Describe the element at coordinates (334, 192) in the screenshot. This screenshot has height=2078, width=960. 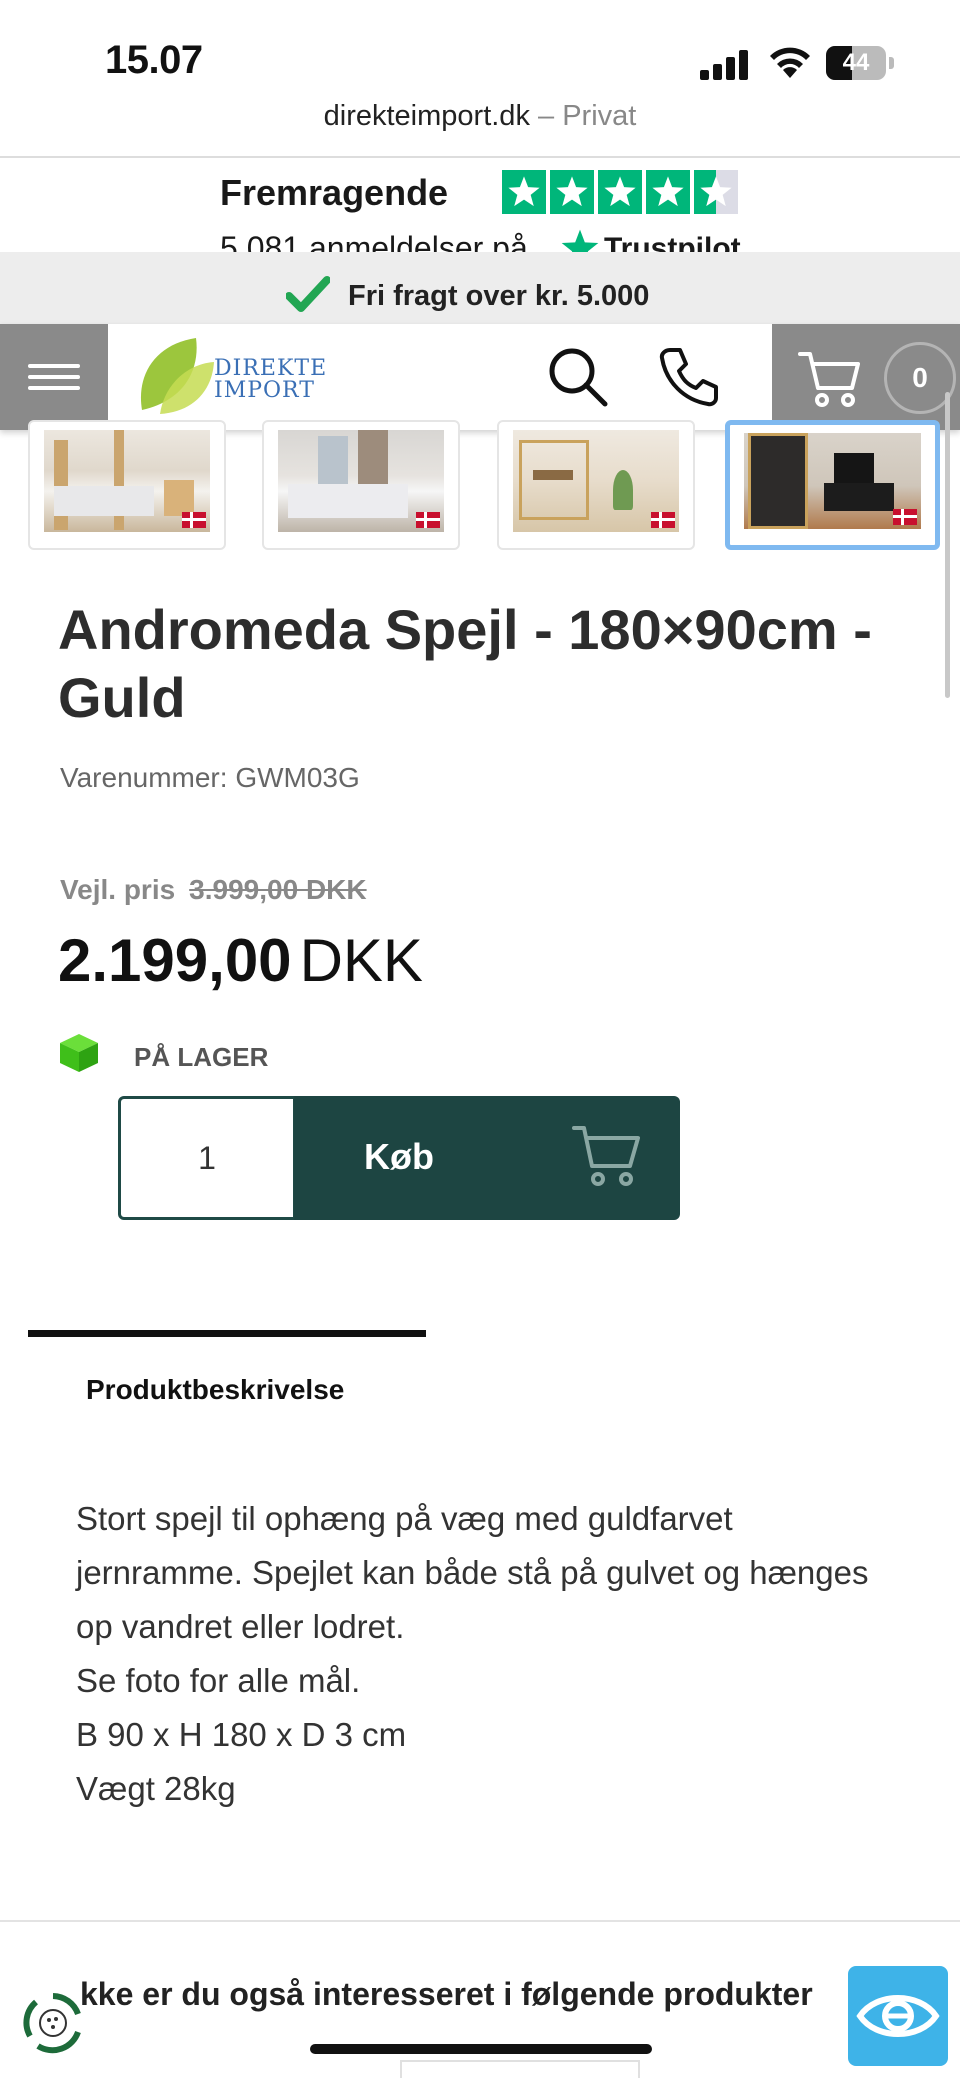
I see `trust-rating-label: Fremragende` at that location.